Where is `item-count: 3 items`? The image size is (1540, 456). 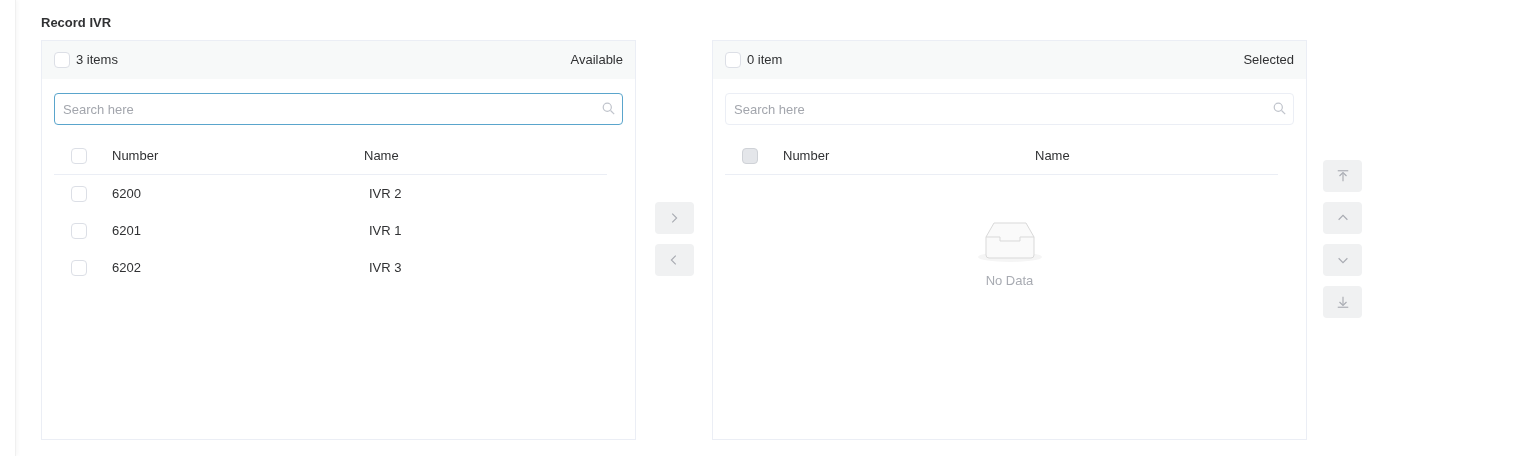 item-count: 3 items is located at coordinates (97, 60).